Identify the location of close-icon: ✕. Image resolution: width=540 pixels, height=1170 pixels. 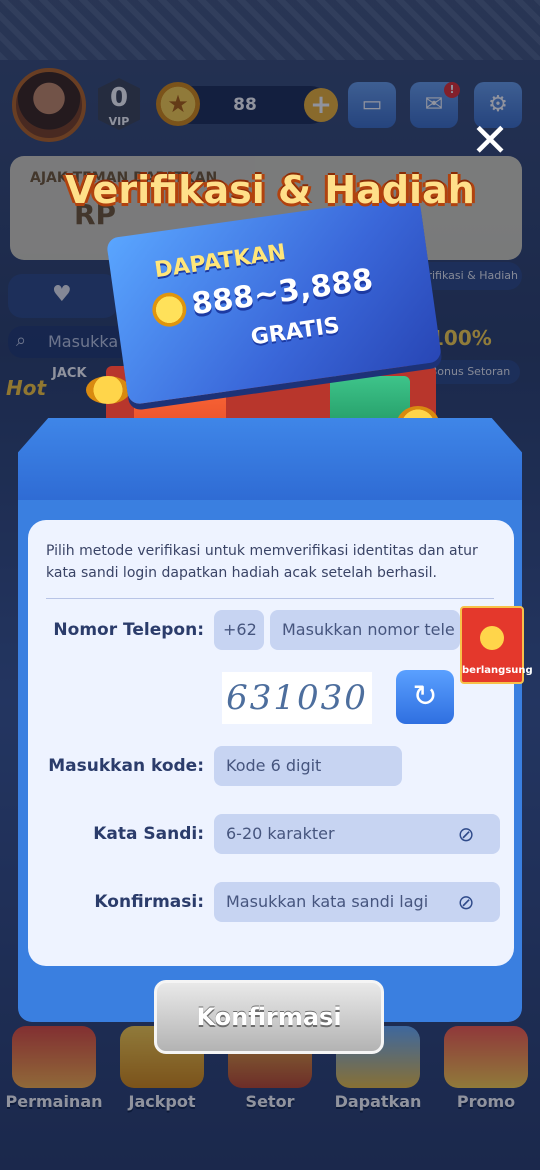
(490, 140).